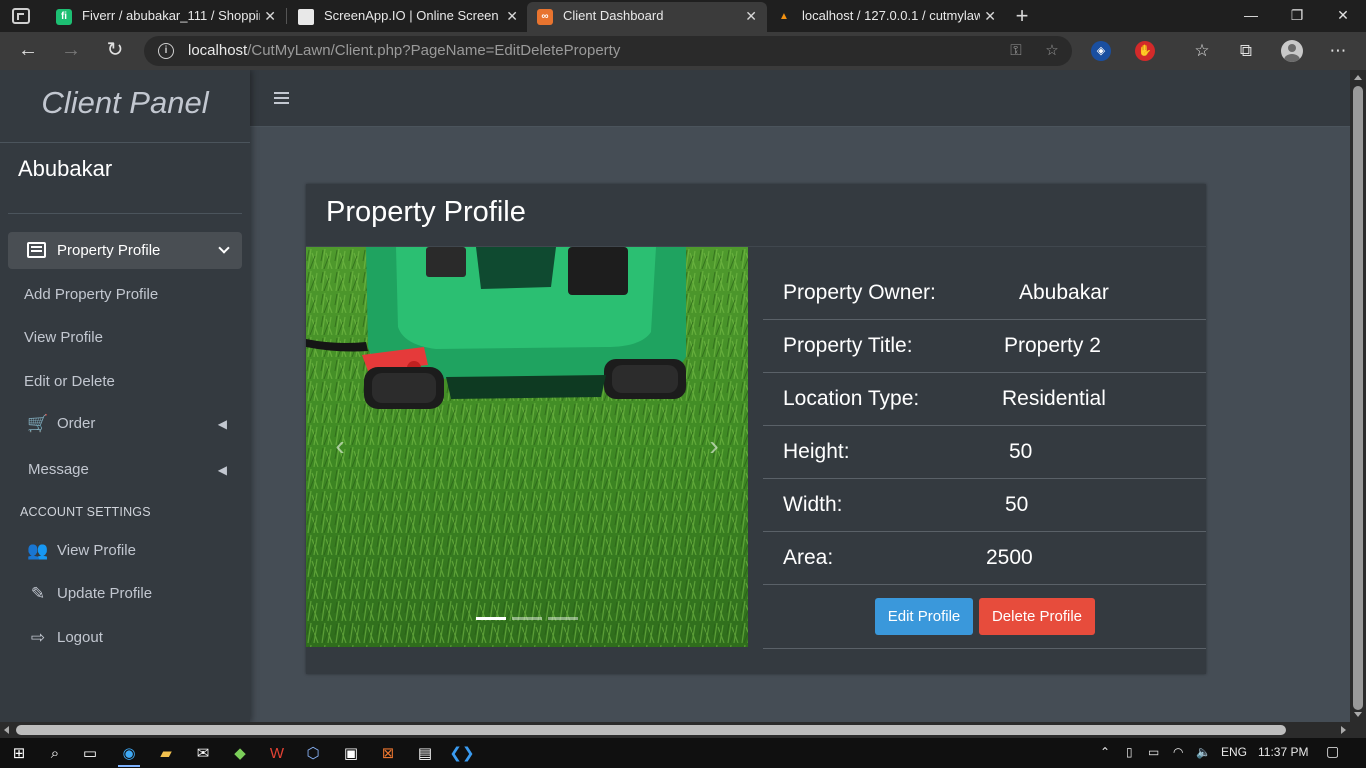 The height and width of the screenshot is (768, 1366). I want to click on divider, so click(125, 213).